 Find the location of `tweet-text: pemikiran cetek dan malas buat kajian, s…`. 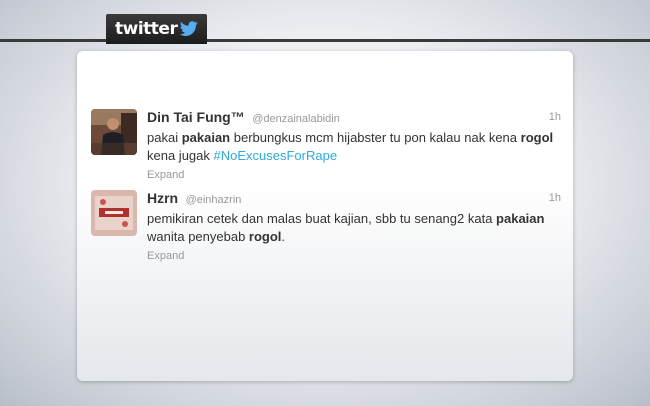

tweet-text: pemikiran cetek dan malas buat kajian, s… is located at coordinates (346, 227).